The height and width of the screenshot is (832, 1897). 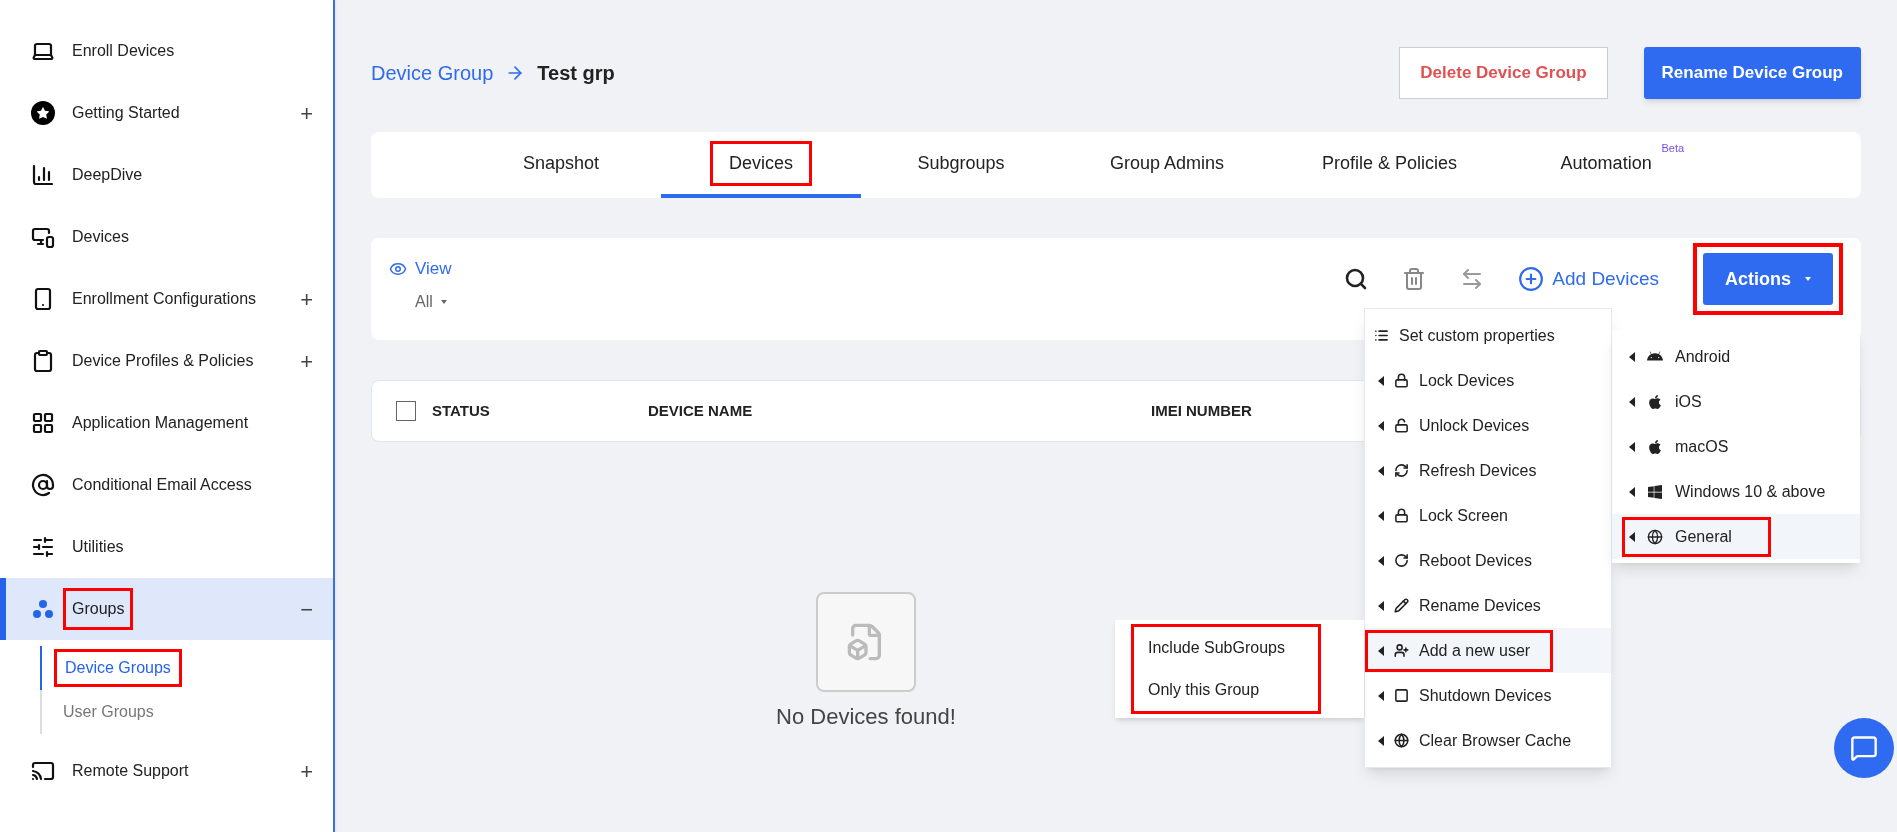 I want to click on sidebar-item: Device Profiles & Policies +, so click(x=166, y=361).